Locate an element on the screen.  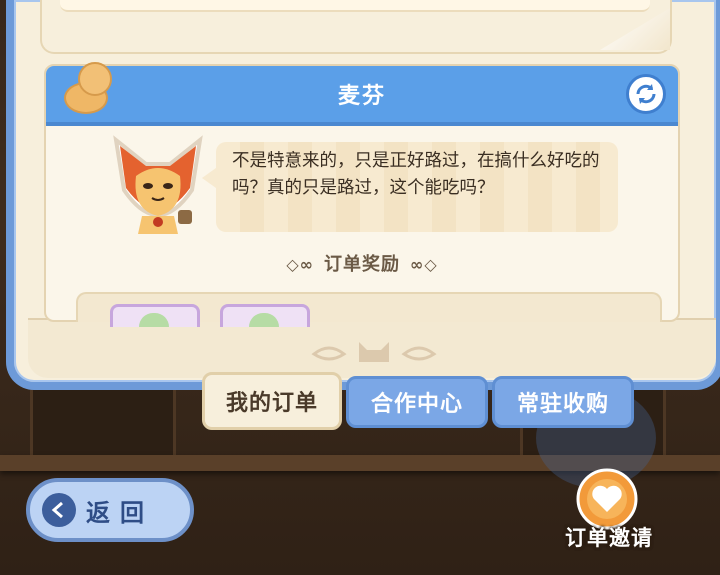
previous-card-strip is located at coordinates (355, 6).